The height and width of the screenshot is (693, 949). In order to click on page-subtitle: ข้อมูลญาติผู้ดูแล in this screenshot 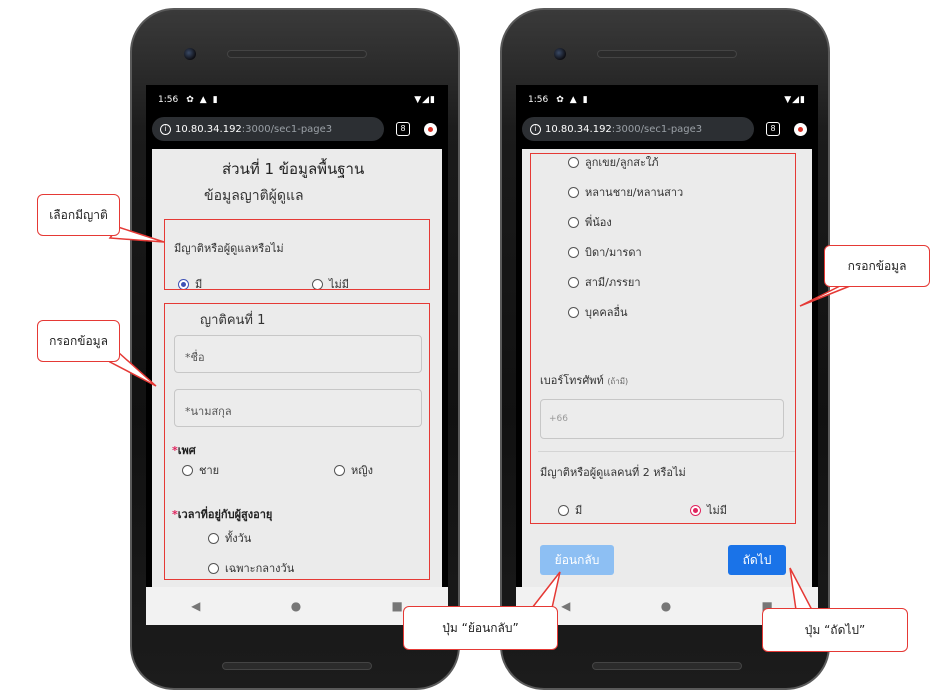, I will do `click(254, 196)`.